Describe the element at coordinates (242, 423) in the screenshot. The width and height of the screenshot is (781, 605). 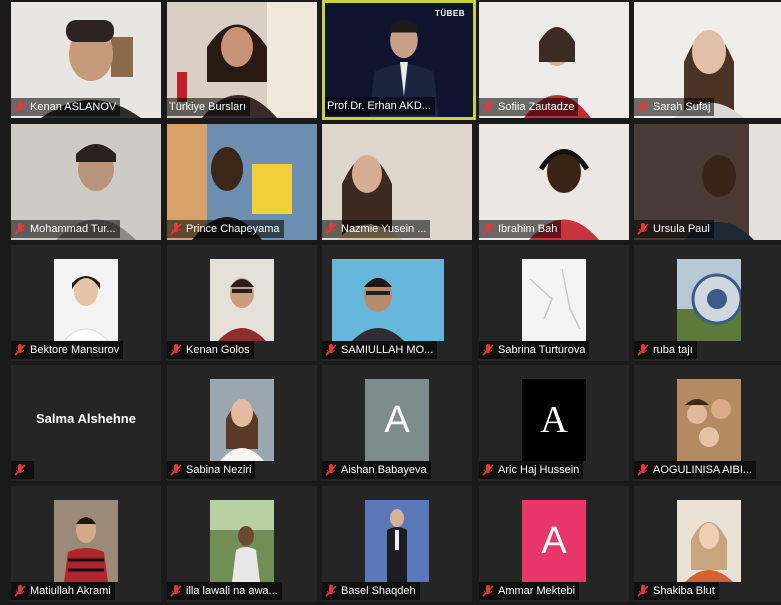
I see `participant-tile: Sabina Neziri` at that location.